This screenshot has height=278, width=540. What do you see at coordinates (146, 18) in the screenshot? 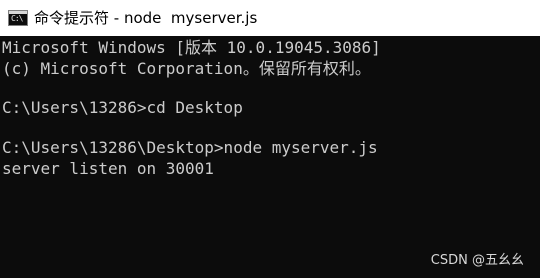
I see `window-title: 命令提示符 - node myserver.js` at bounding box center [146, 18].